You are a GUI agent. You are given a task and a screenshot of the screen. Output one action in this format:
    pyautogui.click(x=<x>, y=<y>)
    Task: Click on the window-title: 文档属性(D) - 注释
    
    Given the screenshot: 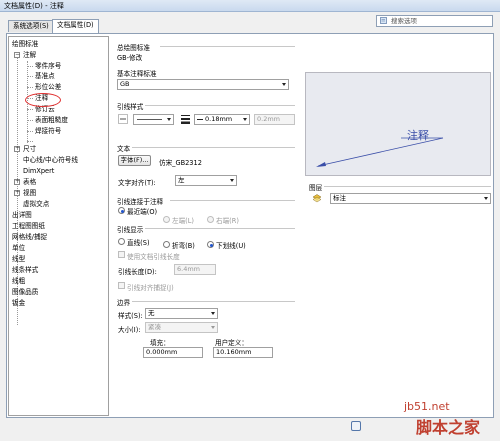 What is the action you would take?
    pyautogui.click(x=250, y=6)
    